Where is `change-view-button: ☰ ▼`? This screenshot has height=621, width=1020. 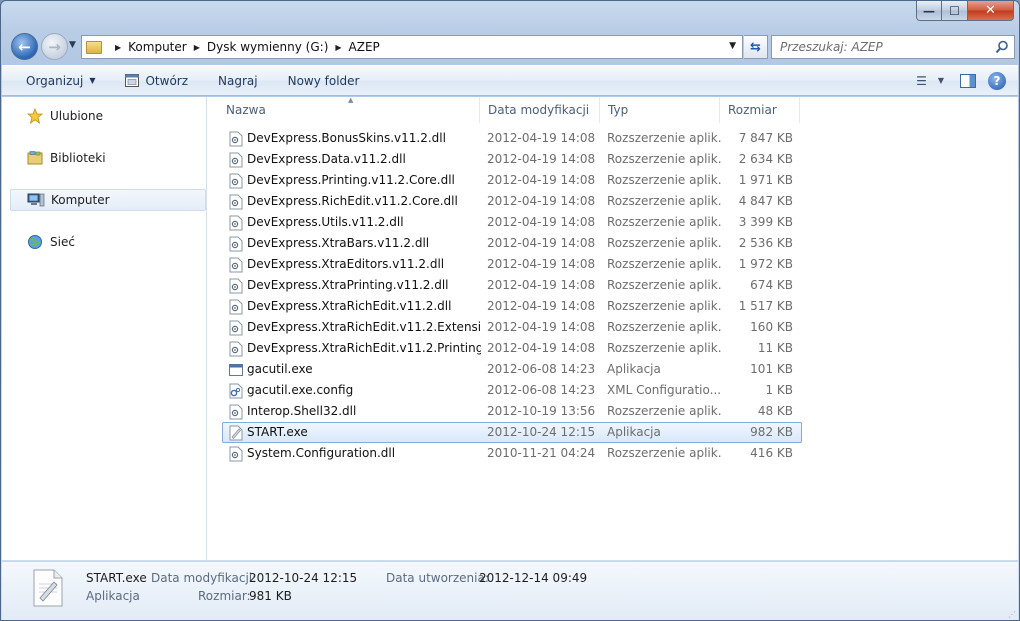 change-view-button: ☰ ▼ is located at coordinates (930, 81).